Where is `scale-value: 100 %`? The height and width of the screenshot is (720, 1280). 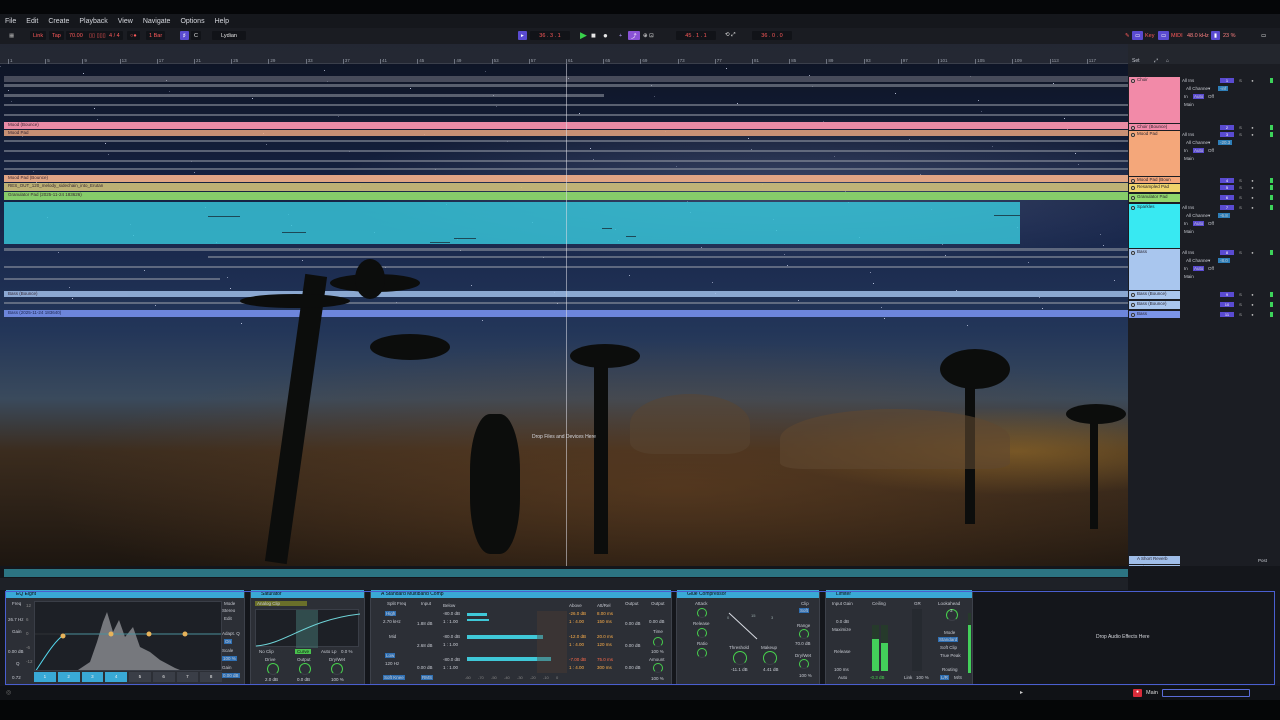
scale-value: 100 % is located at coordinates (229, 658).